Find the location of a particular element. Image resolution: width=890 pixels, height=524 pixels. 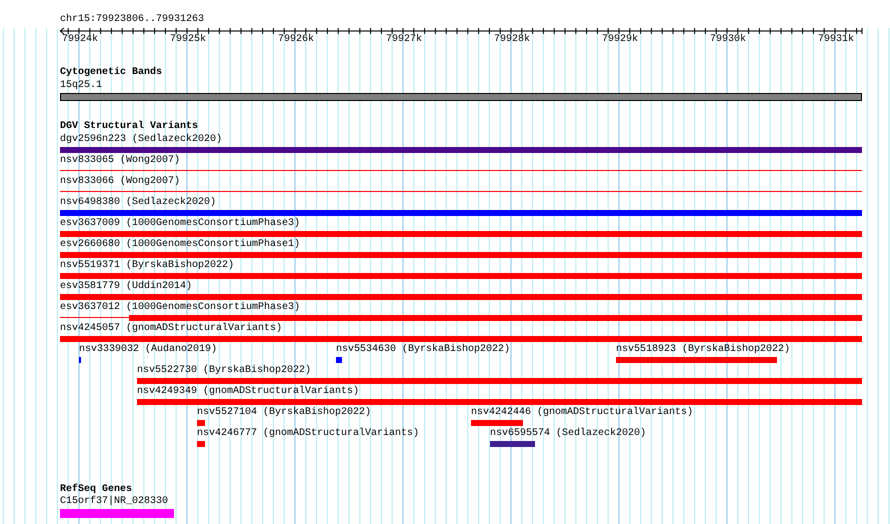

feature-label: nsv3339032 (Audano2019) is located at coordinates (148, 350).